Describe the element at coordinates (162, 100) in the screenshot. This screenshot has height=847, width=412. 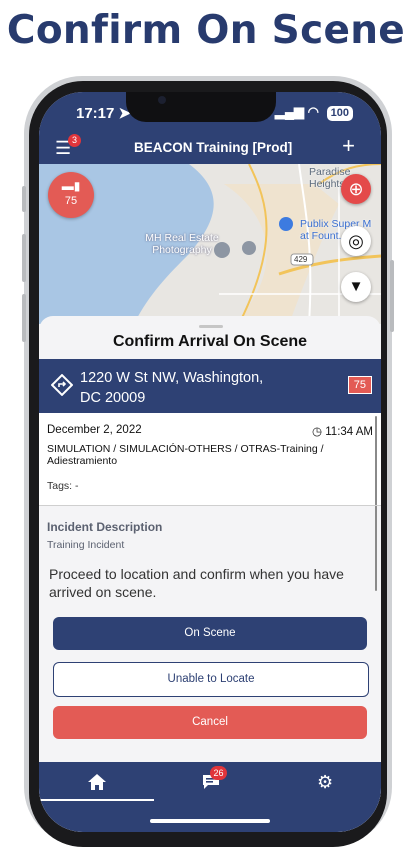
I see `camera-dot` at that location.